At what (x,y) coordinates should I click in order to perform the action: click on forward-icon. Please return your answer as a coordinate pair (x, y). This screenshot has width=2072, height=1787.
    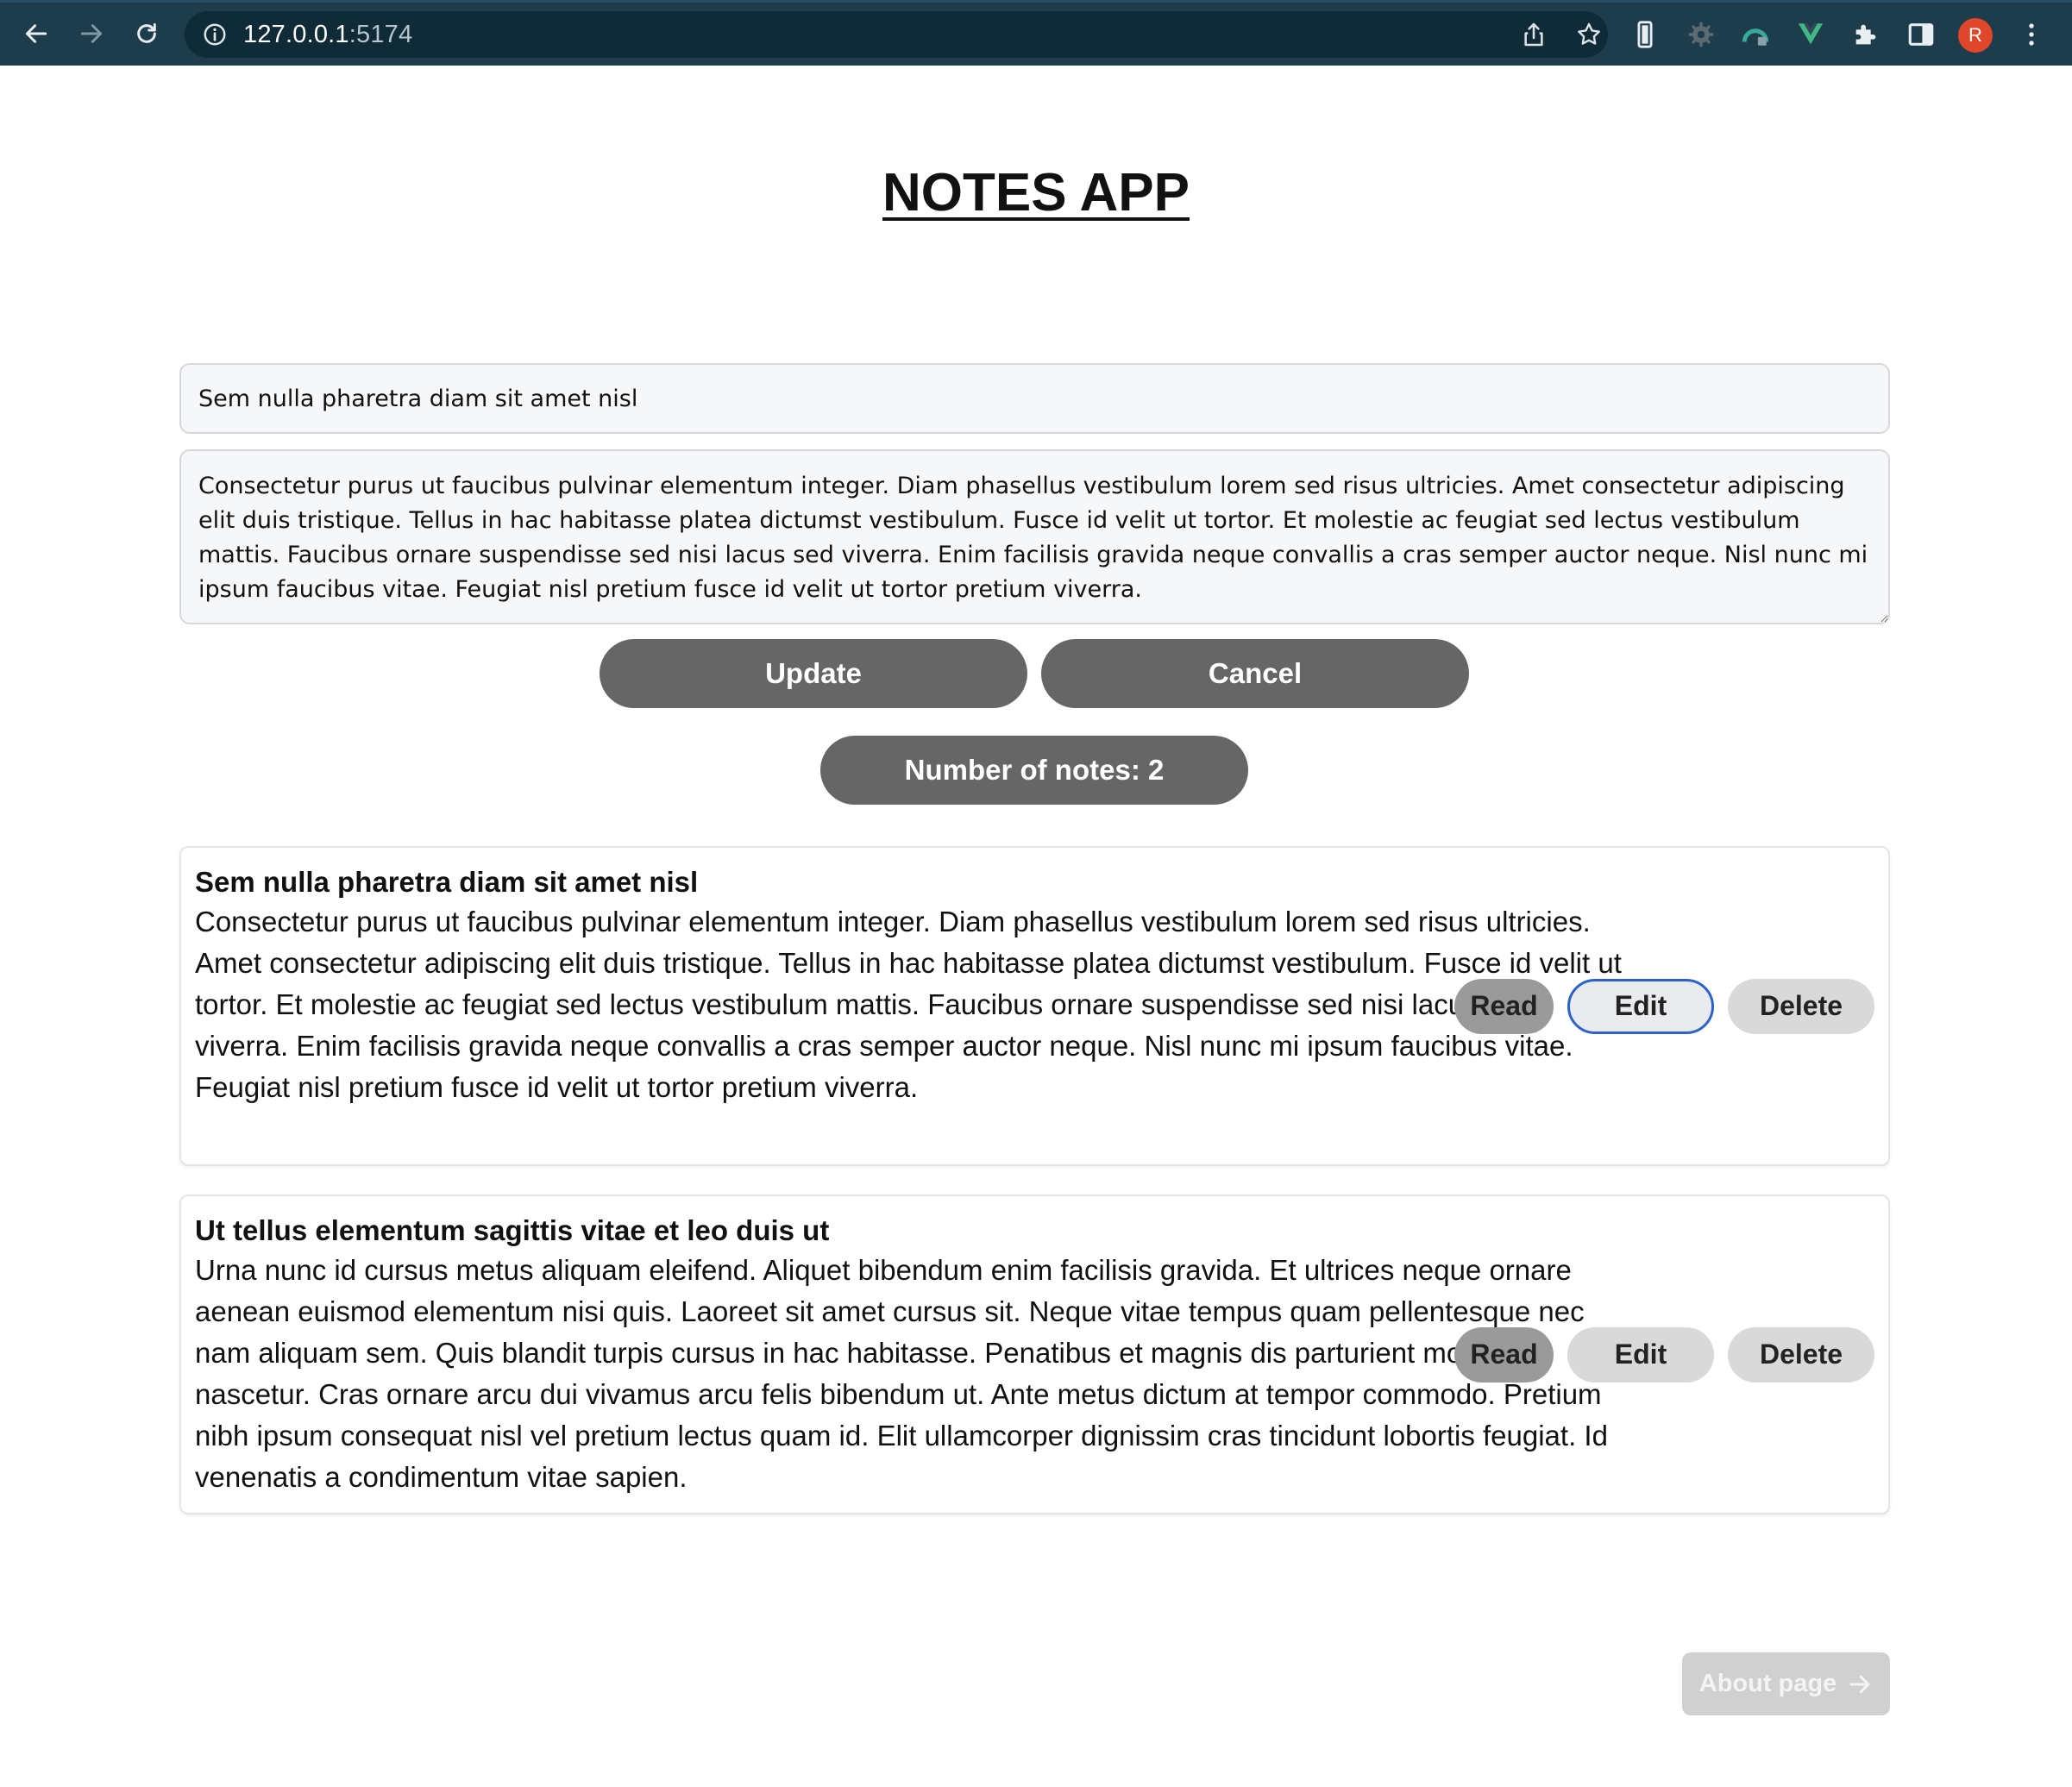
    Looking at the image, I should click on (91, 34).